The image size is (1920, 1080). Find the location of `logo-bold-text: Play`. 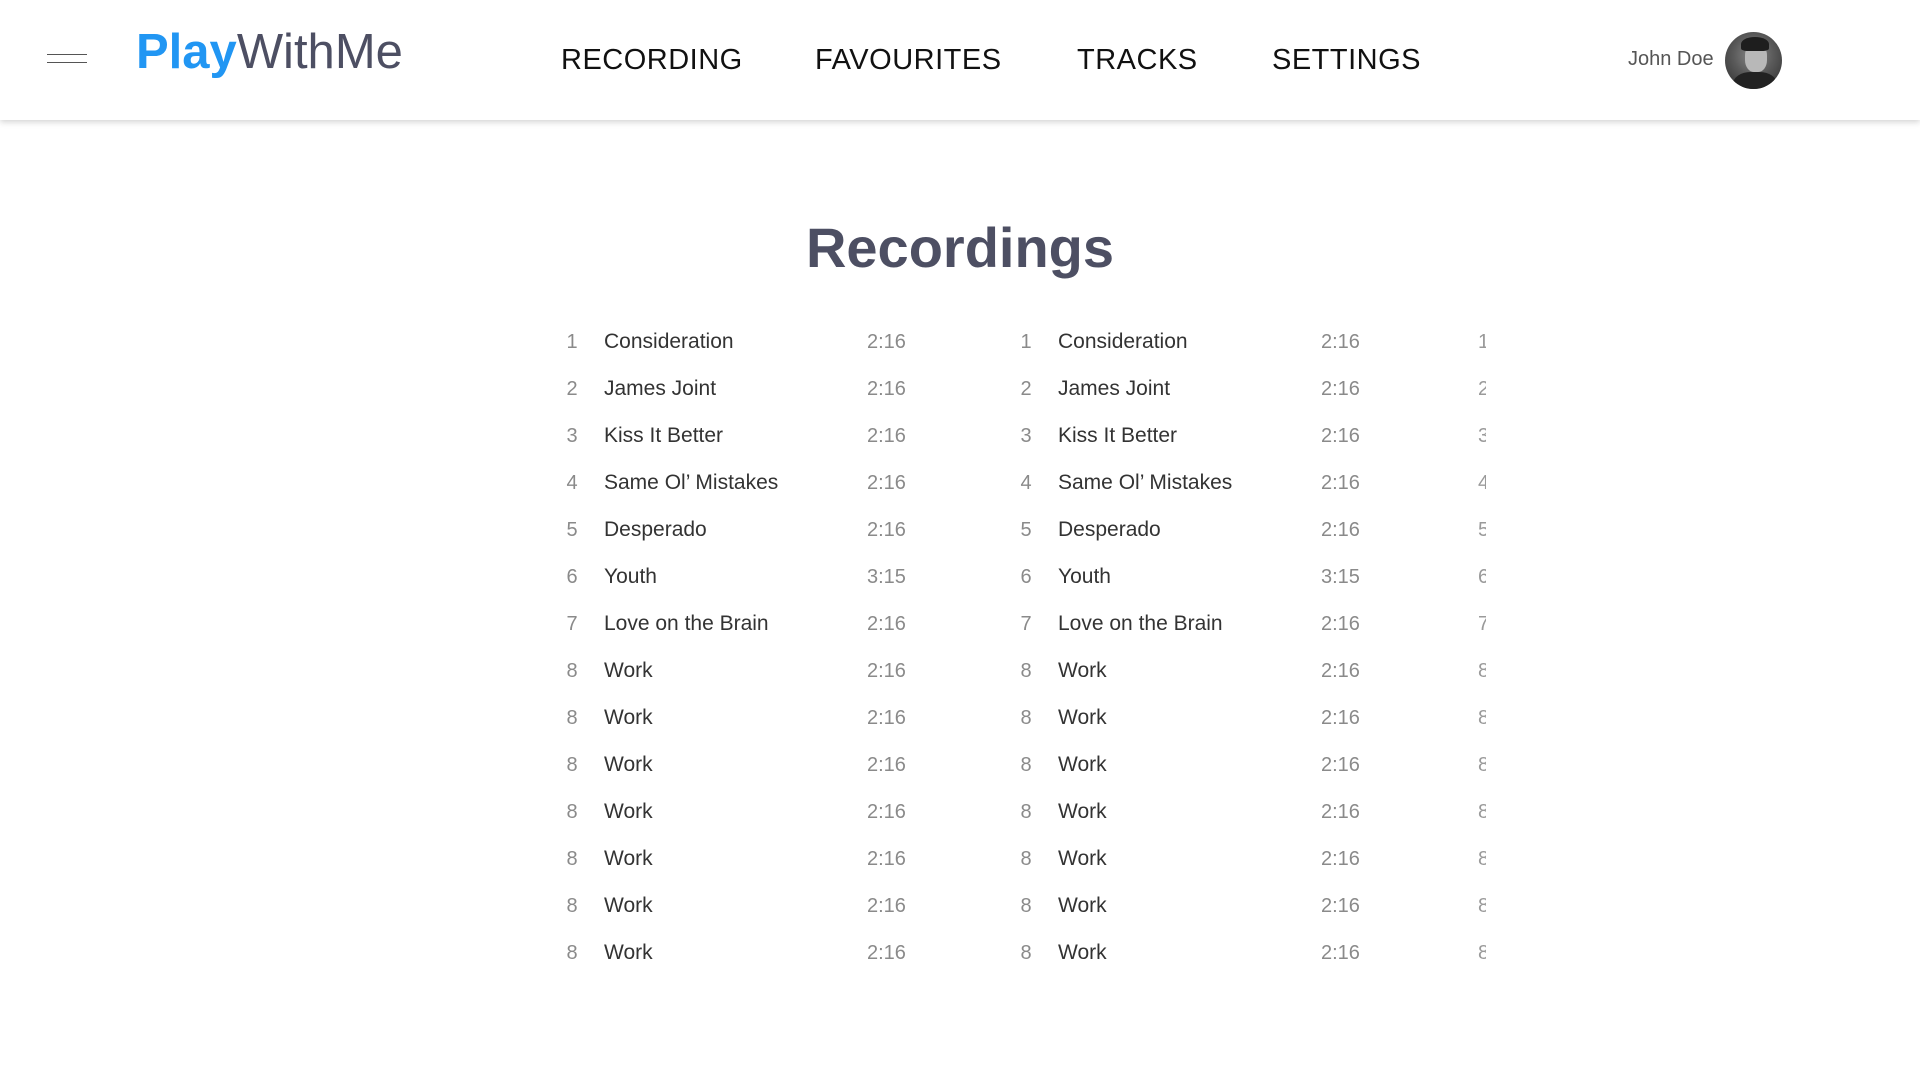

logo-bold-text: Play is located at coordinates (186, 52).